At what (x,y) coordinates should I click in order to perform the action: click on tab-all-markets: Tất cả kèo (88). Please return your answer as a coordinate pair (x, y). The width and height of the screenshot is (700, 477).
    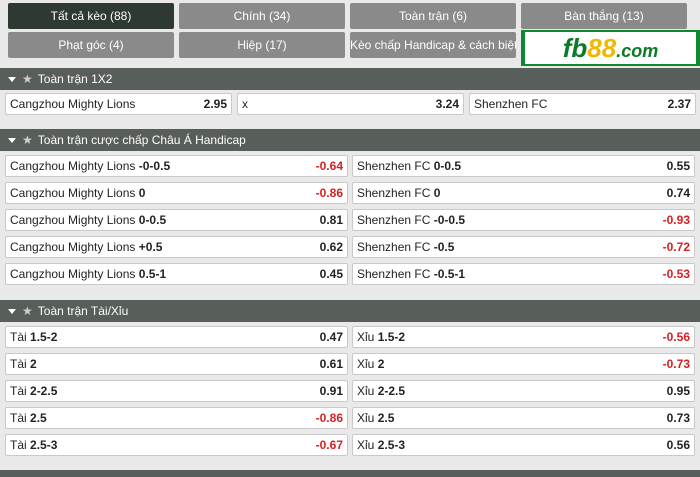
    Looking at the image, I should click on (91, 16).